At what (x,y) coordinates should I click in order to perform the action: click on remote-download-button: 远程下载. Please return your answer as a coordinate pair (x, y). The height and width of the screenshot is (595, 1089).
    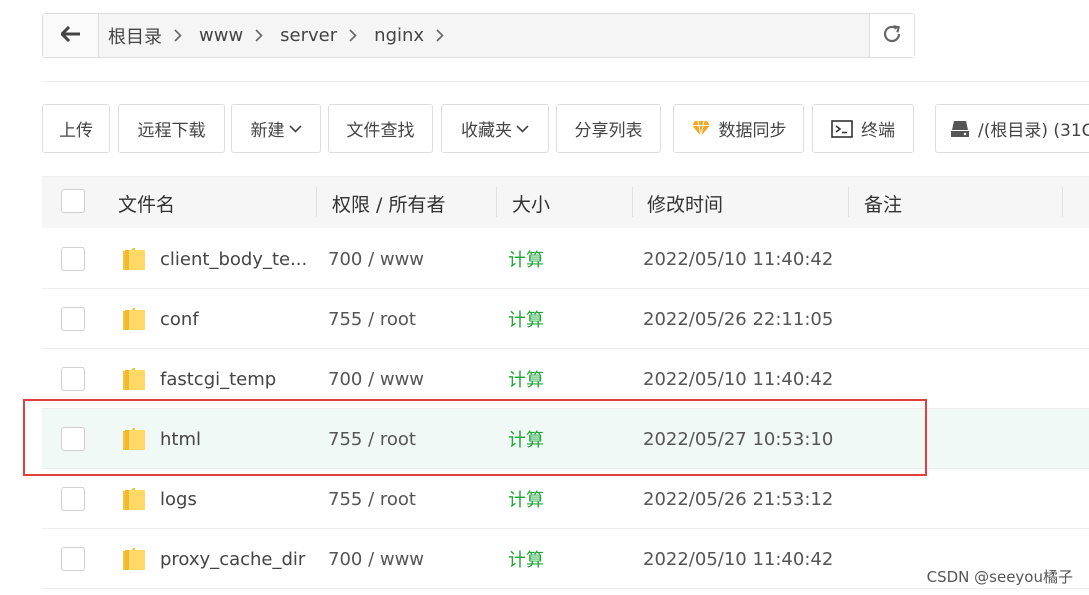
    Looking at the image, I should click on (171, 128).